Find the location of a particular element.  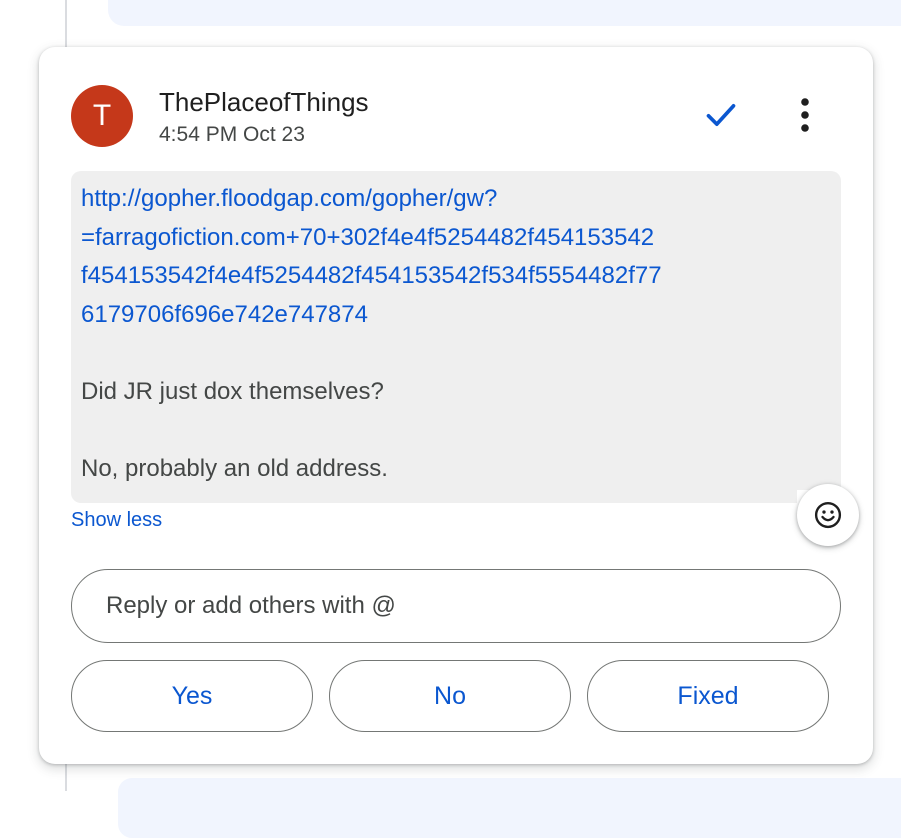

reply-input is located at coordinates (456, 606).